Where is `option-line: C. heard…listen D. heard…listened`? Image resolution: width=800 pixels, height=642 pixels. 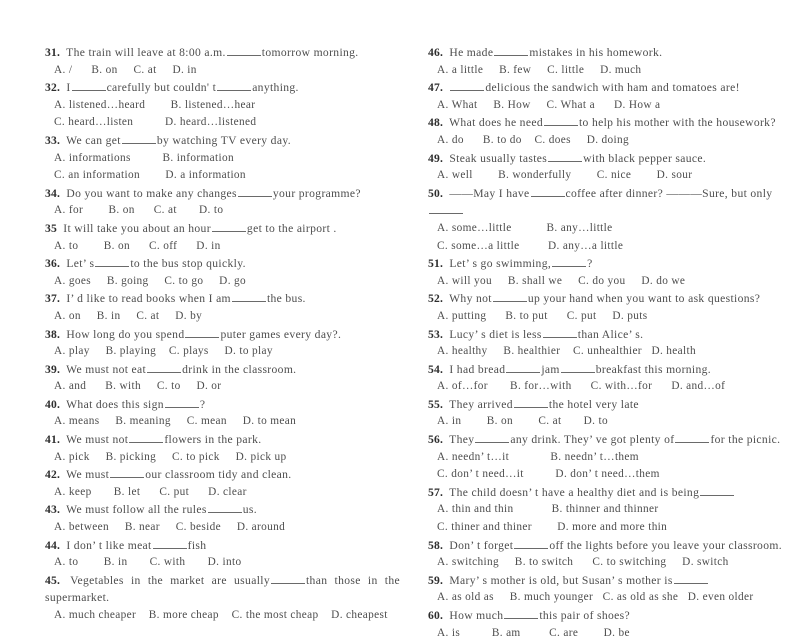
option-line: C. heard…listen D. heard…listened is located at coordinates (222, 123).